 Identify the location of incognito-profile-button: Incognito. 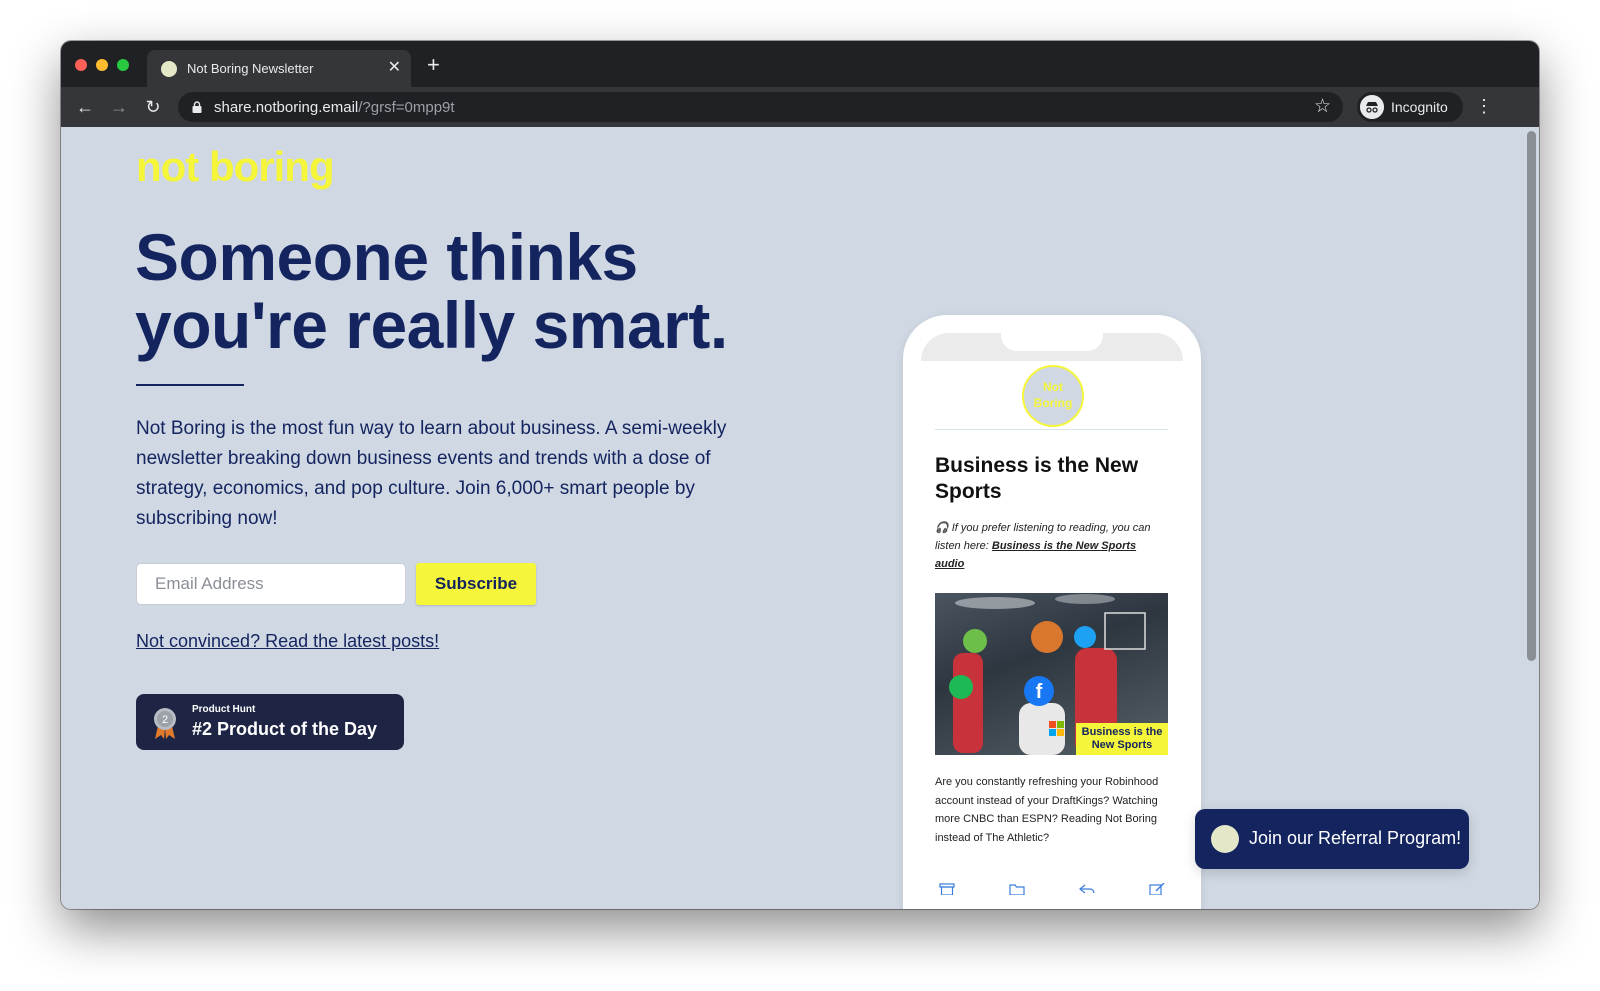
(1410, 107).